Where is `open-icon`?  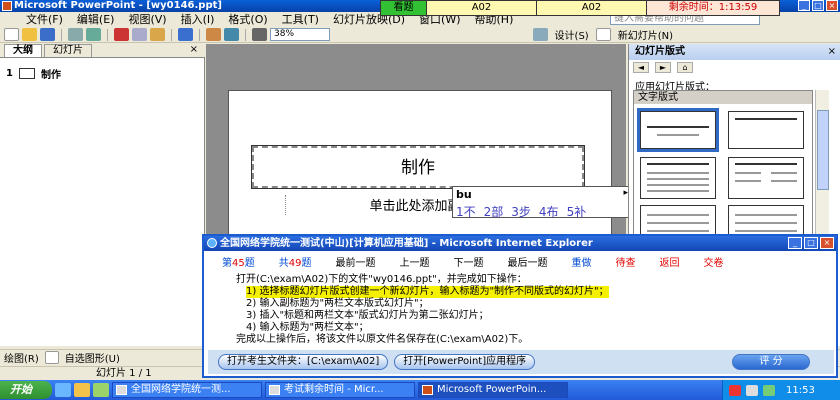 open-icon is located at coordinates (29, 34).